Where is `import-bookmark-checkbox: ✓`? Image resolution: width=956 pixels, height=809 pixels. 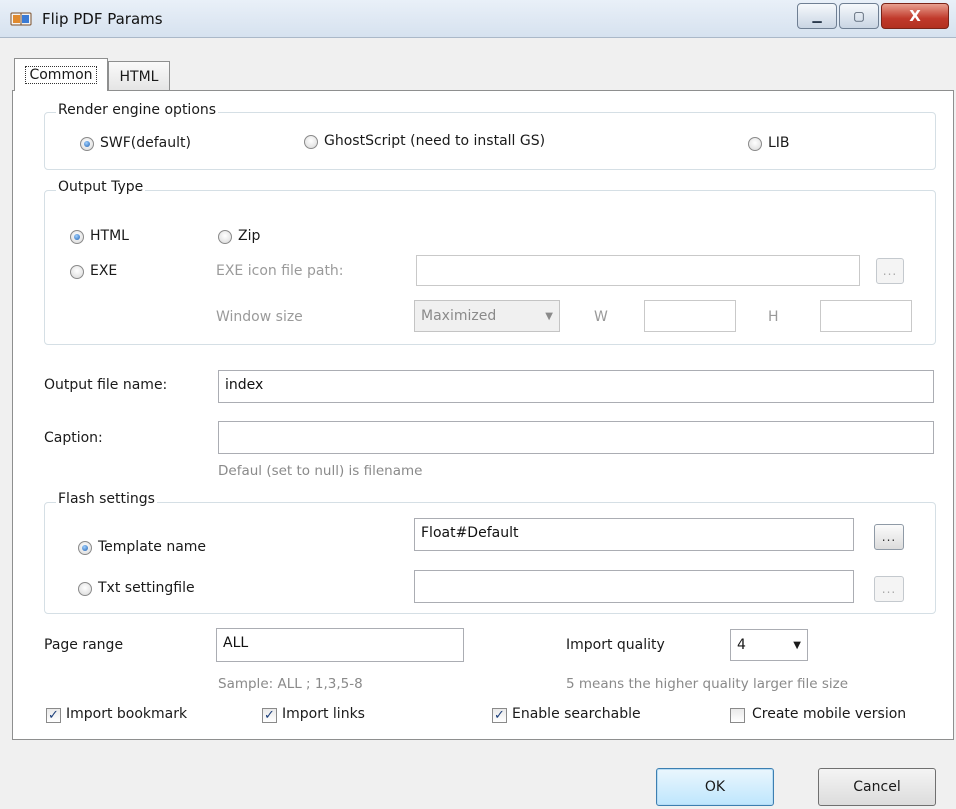
import-bookmark-checkbox: ✓ is located at coordinates (53, 715).